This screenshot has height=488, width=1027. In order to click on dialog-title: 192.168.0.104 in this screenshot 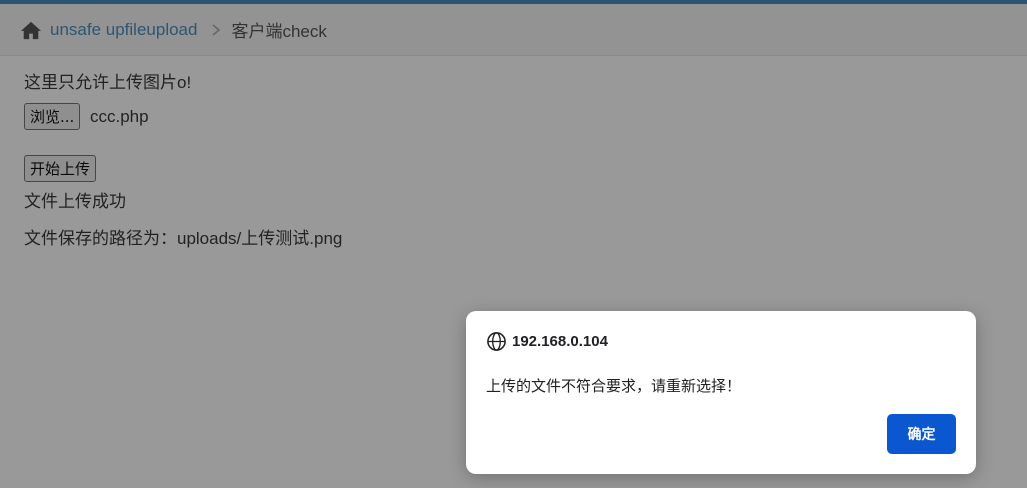, I will do `click(560, 341)`.